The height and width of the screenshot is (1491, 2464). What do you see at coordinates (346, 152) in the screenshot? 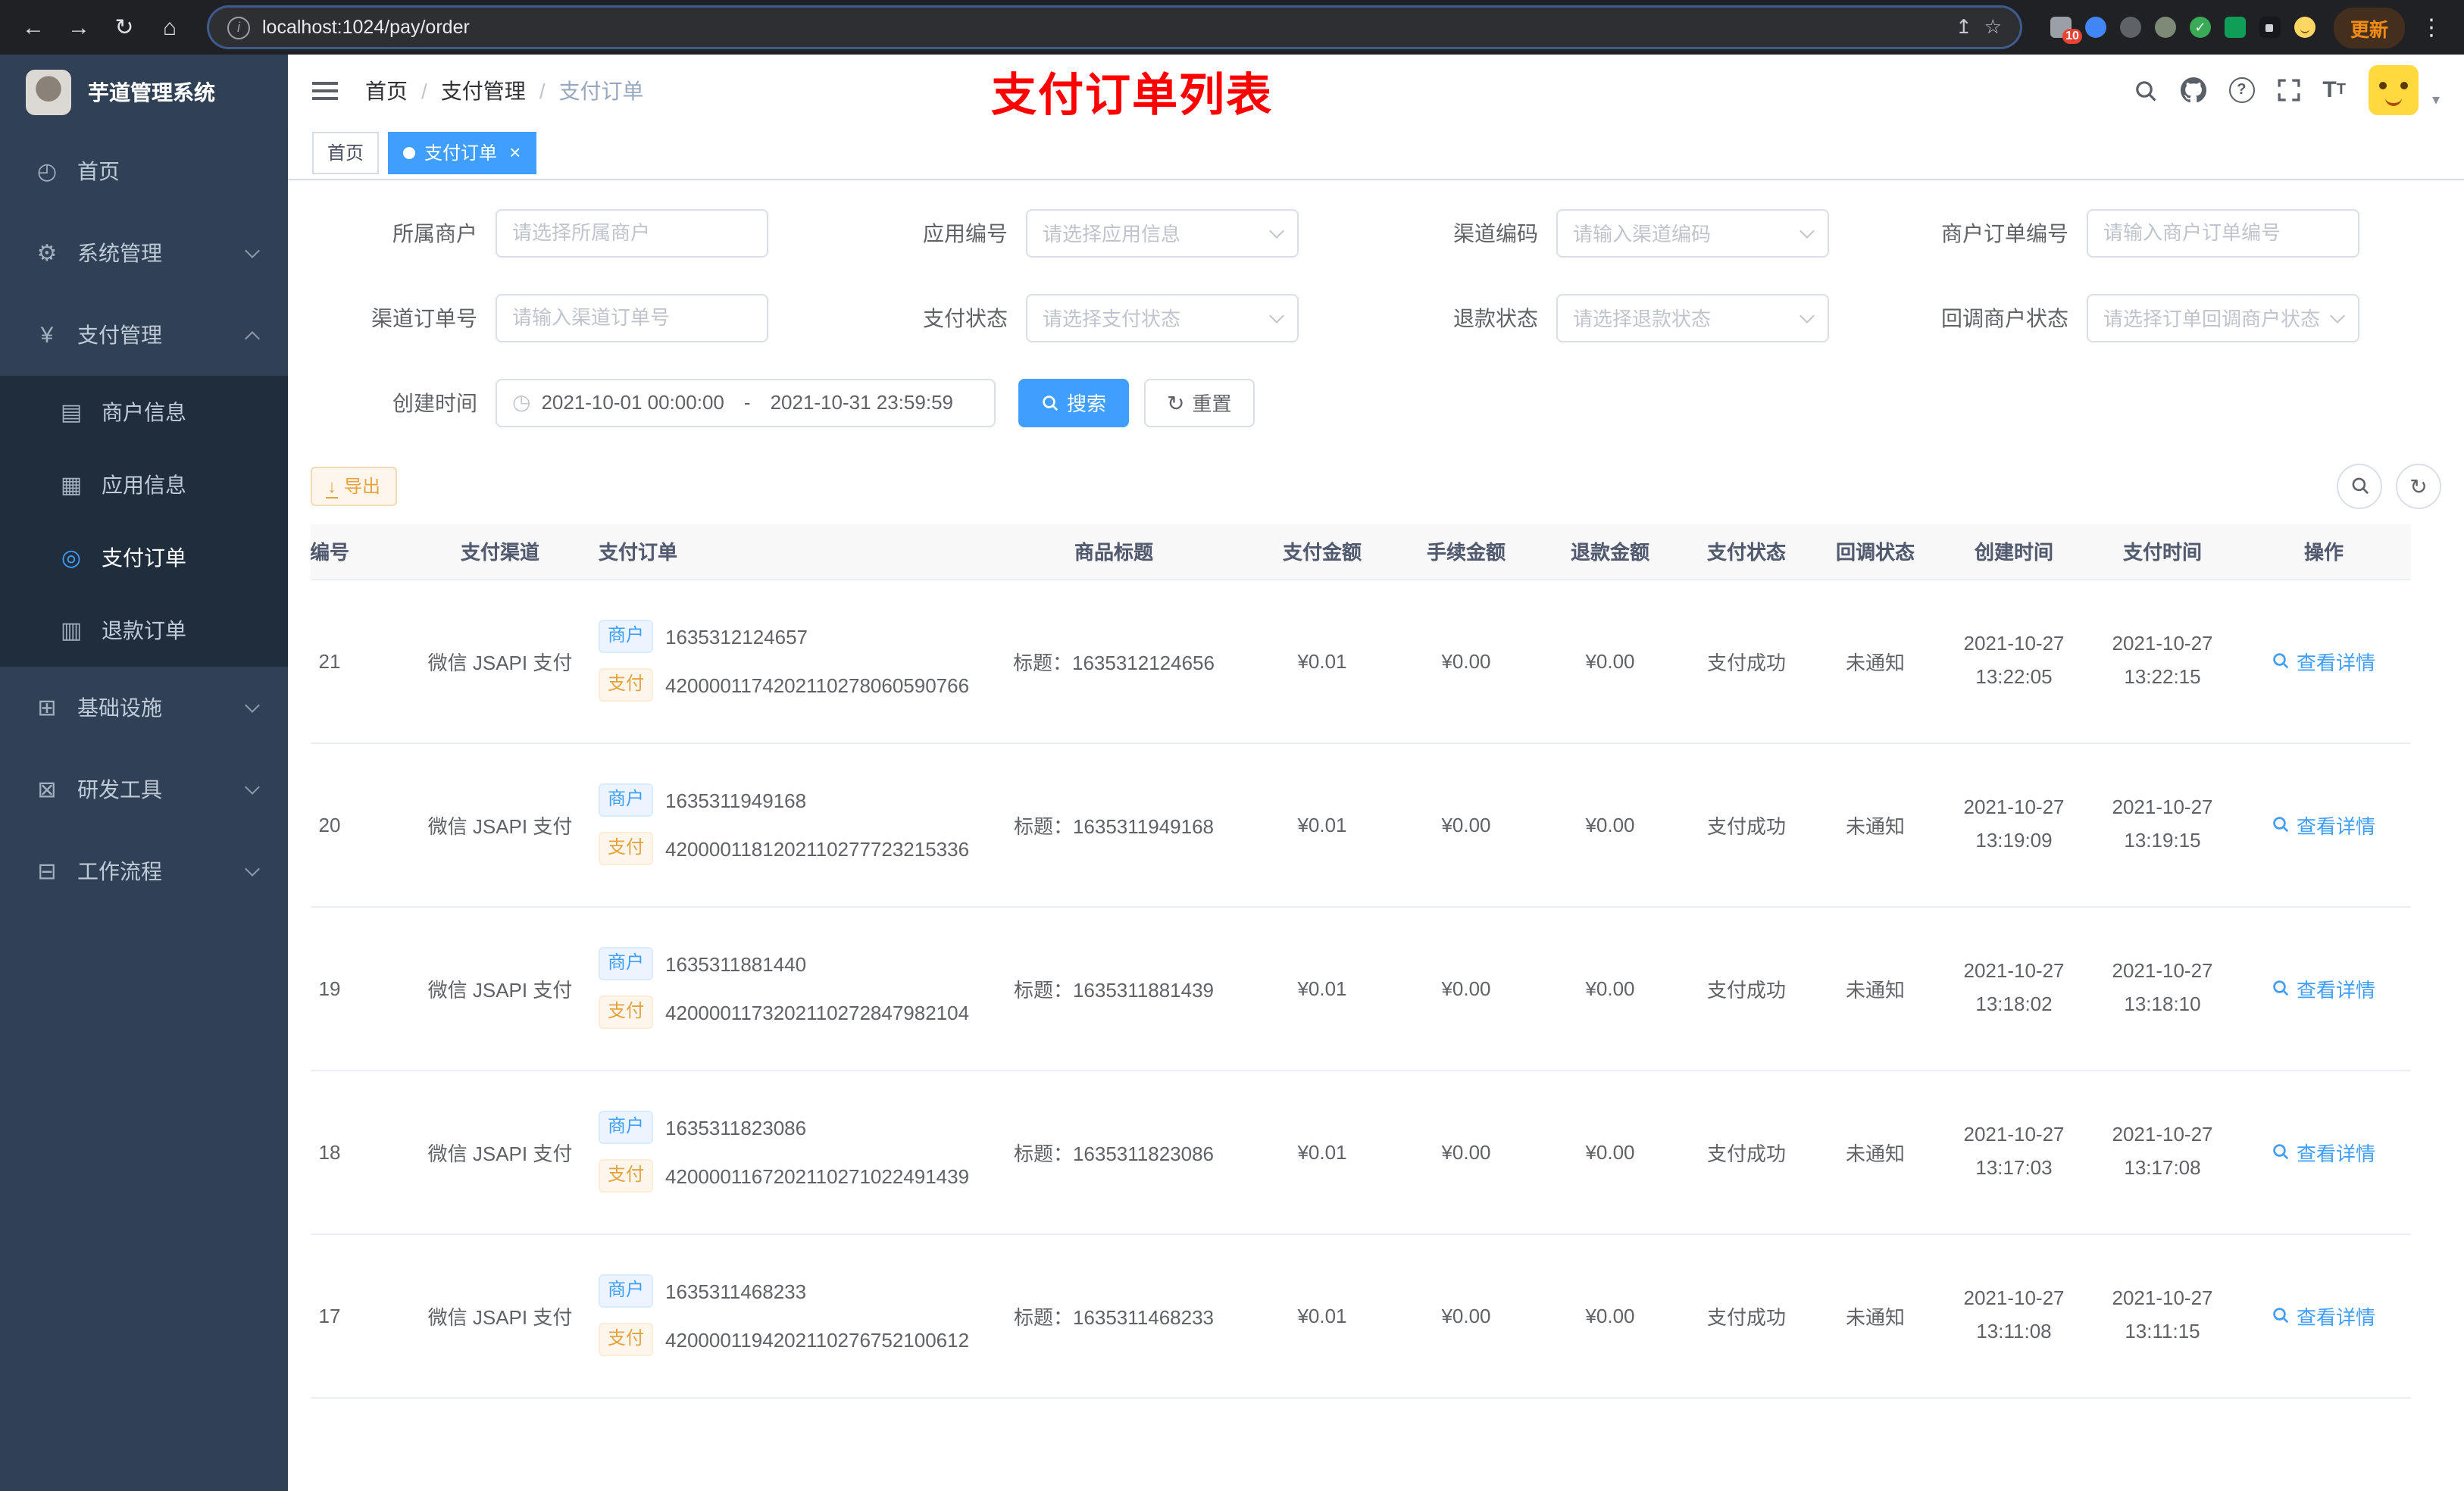
I see `tab-home: 首页` at bounding box center [346, 152].